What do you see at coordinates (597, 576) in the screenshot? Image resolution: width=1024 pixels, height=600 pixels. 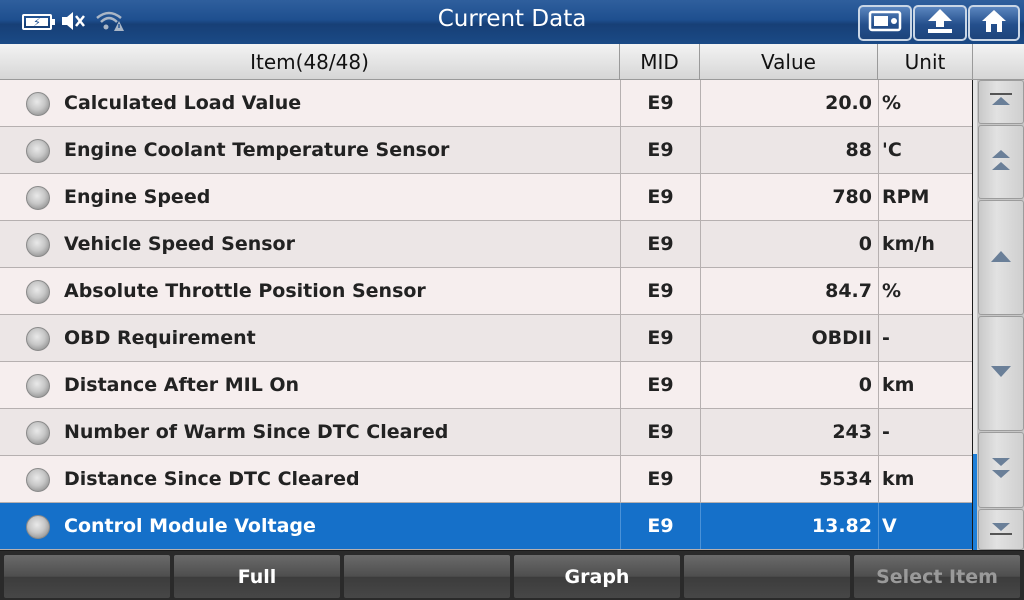 I see `graph-button: Graph` at bounding box center [597, 576].